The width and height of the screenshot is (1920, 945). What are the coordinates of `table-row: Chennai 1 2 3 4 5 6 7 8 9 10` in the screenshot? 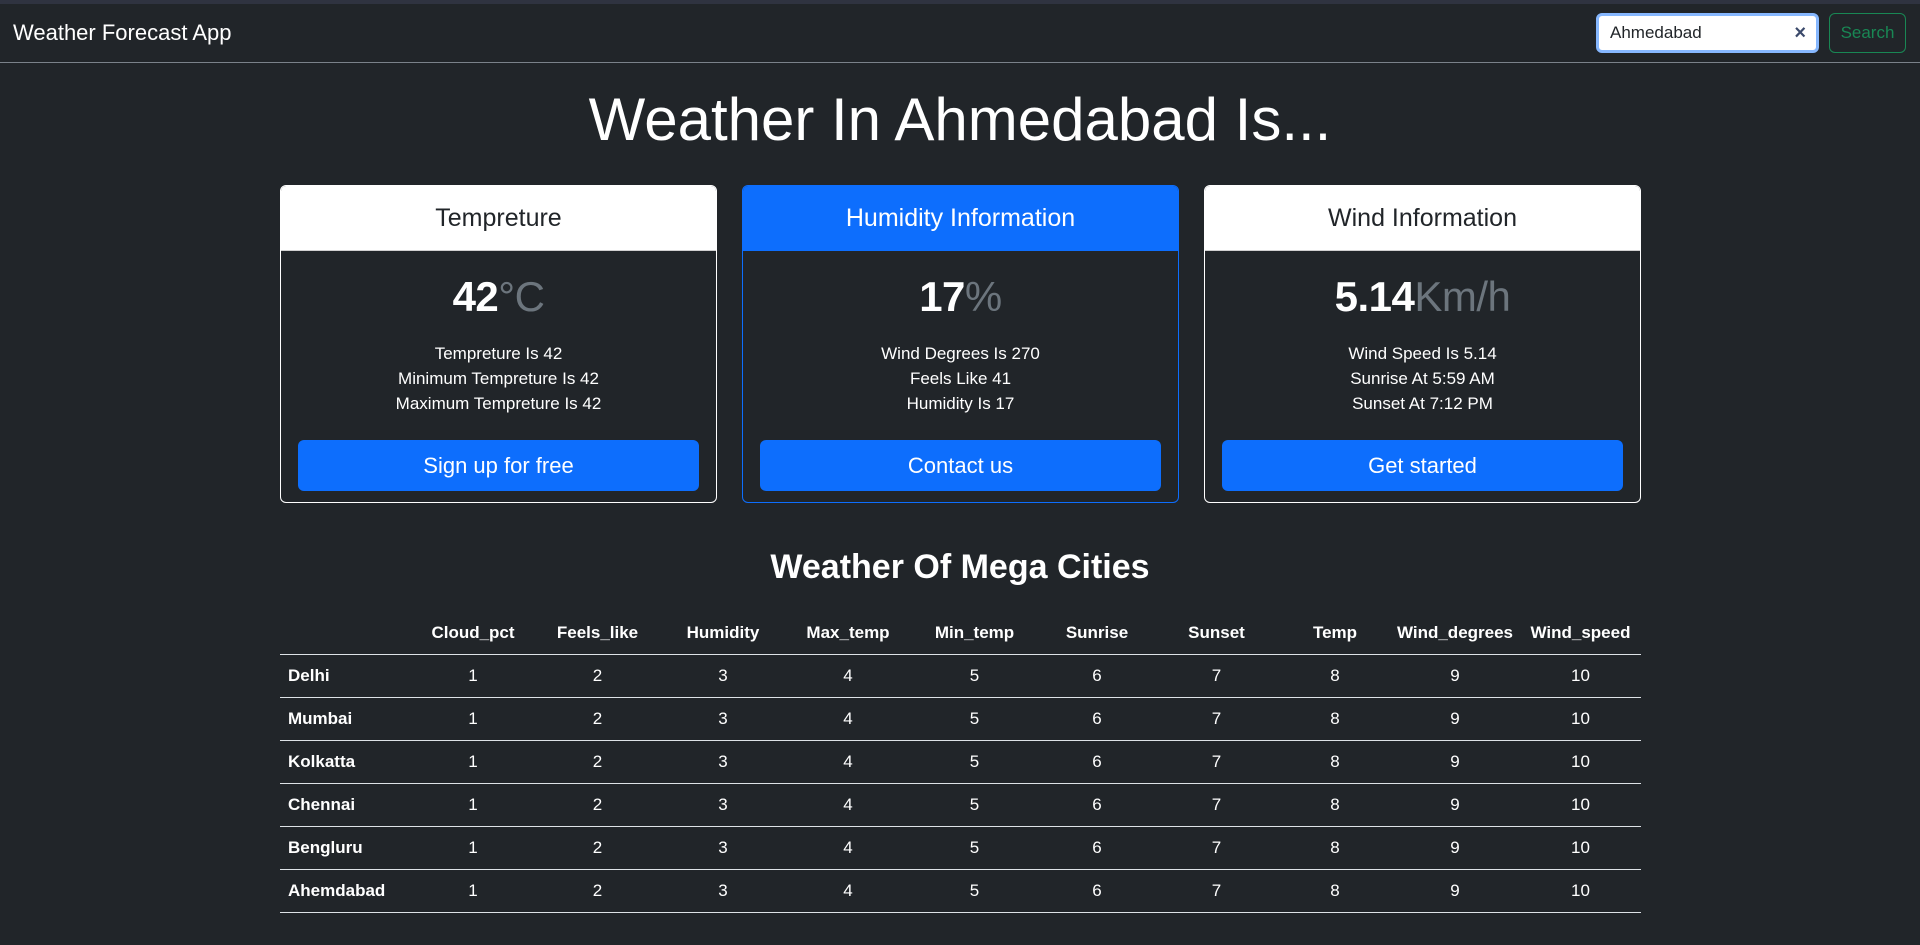 It's located at (960, 805).